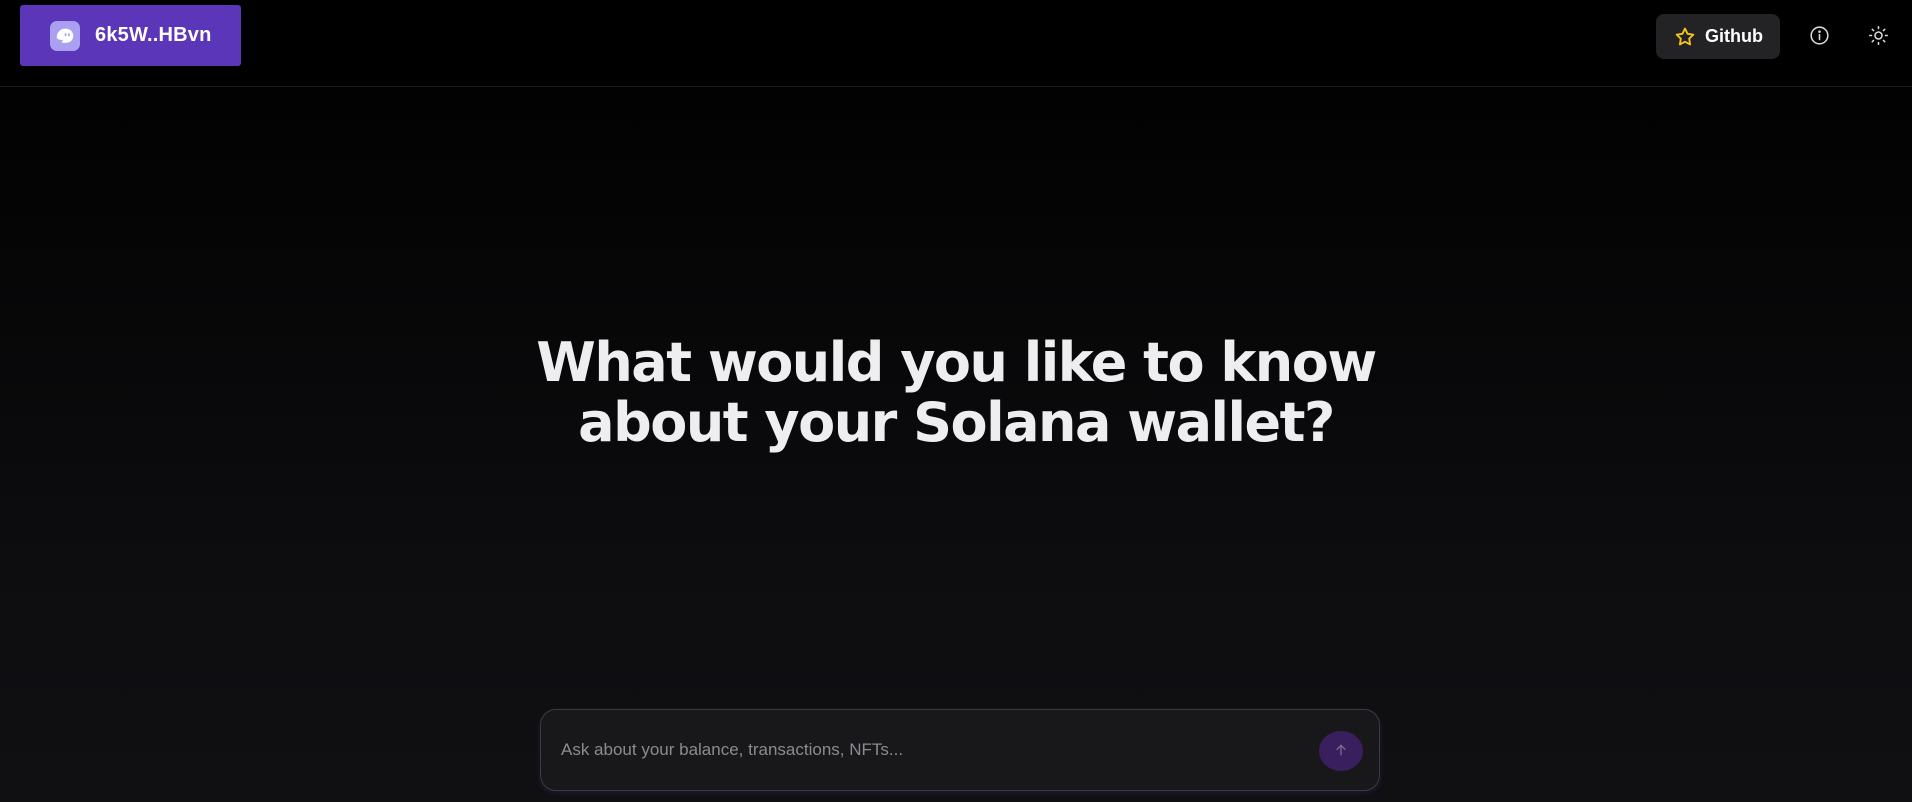 Image resolution: width=1912 pixels, height=802 pixels. I want to click on github-button: Github, so click(1718, 36).